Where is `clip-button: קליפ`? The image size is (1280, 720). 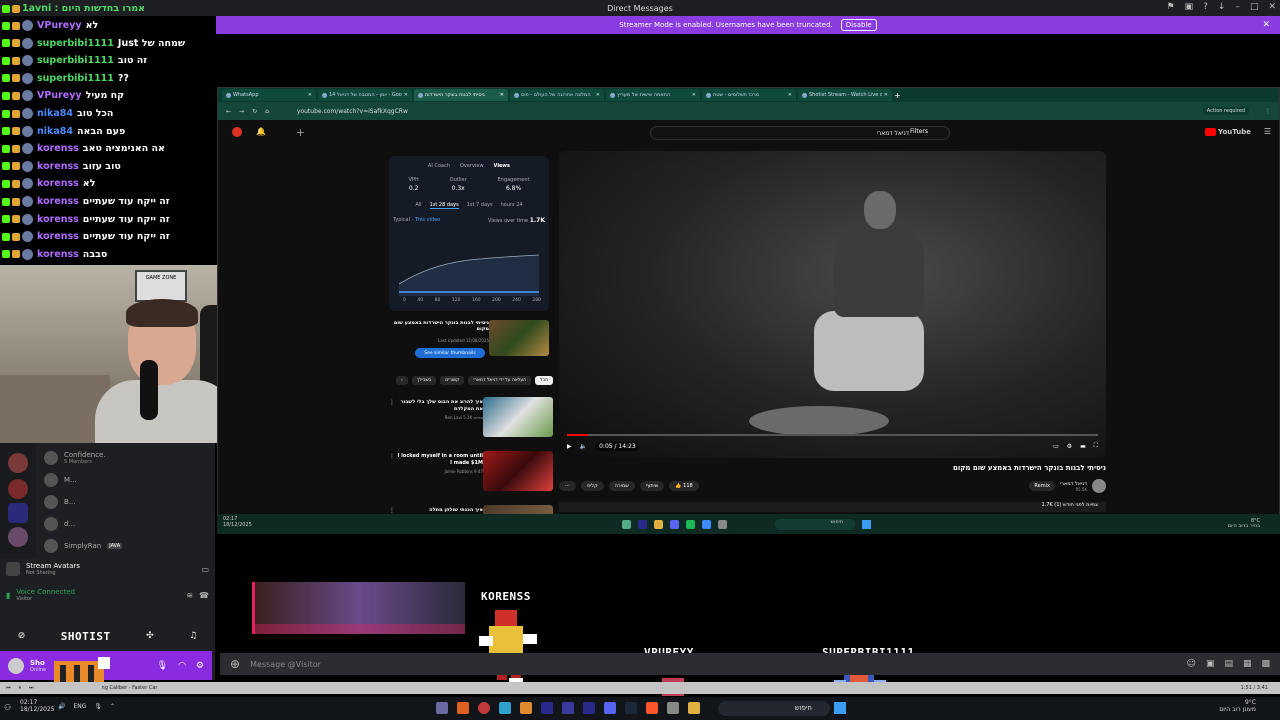
clip-button: קליפ is located at coordinates (592, 486).